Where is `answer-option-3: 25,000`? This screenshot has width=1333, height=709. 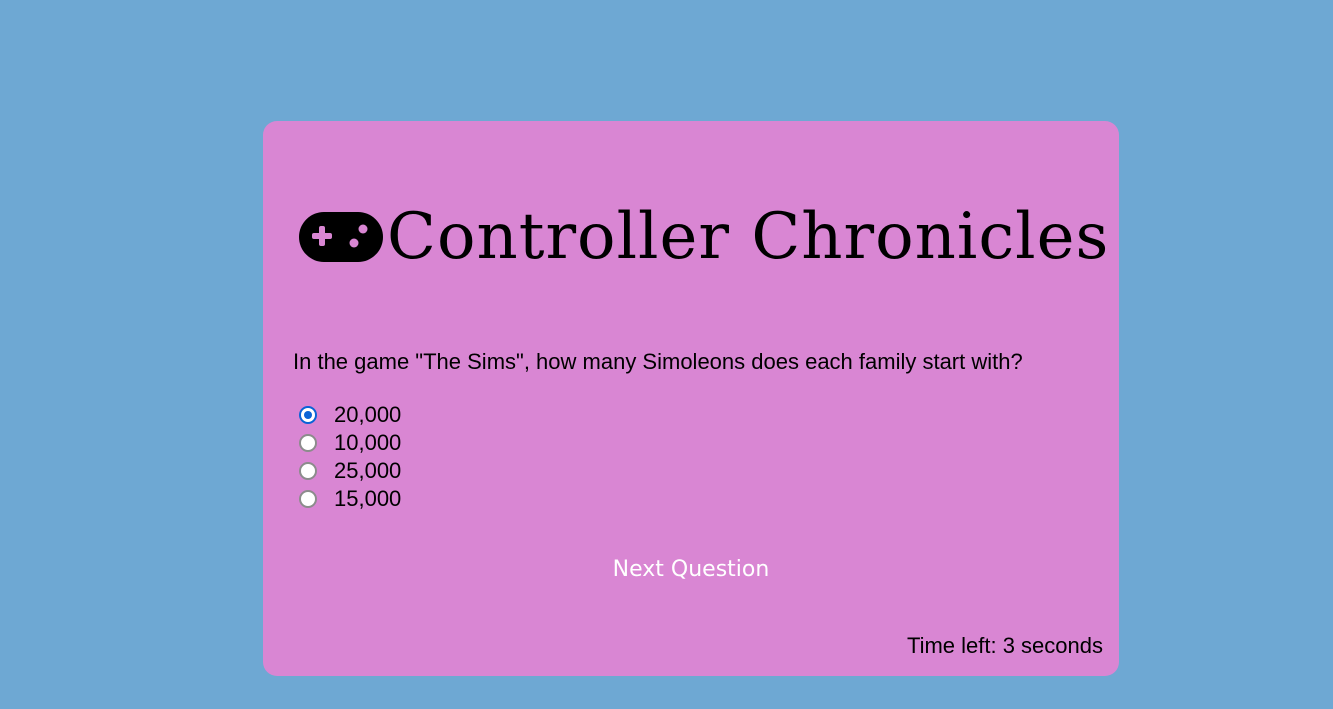 answer-option-3: 25,000 is located at coordinates (350, 471).